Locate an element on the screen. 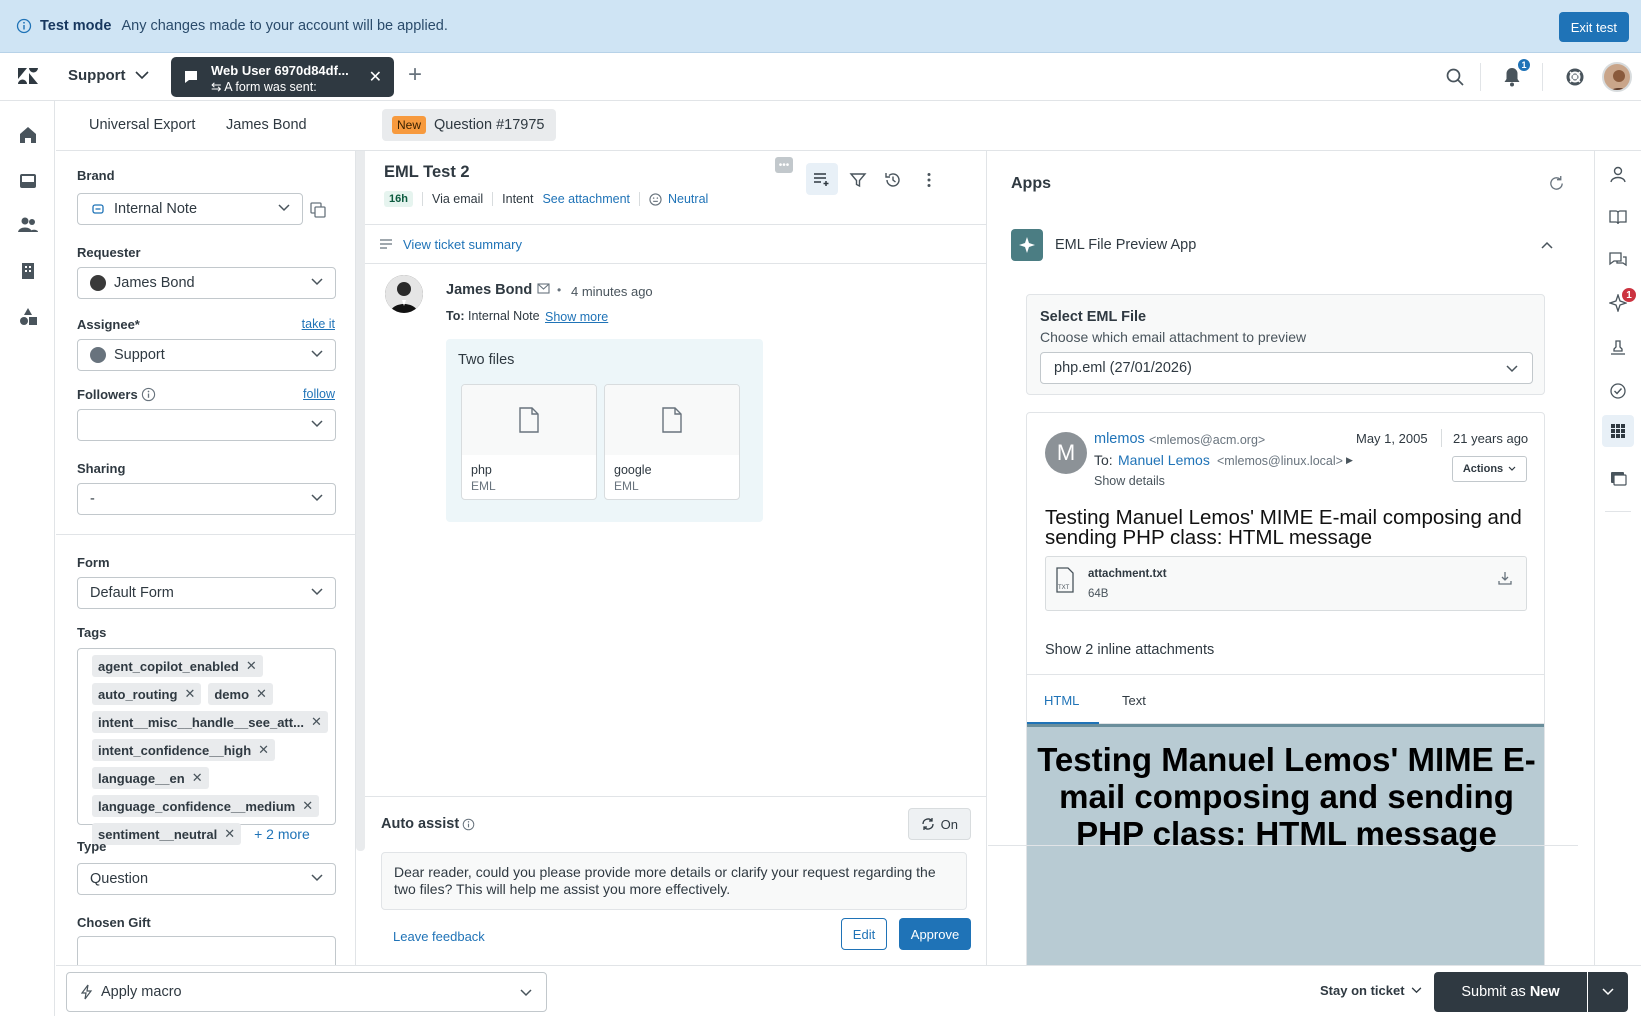 The width and height of the screenshot is (1641, 1016). view-ticket-summary-link: View ticket summary is located at coordinates (462, 244).